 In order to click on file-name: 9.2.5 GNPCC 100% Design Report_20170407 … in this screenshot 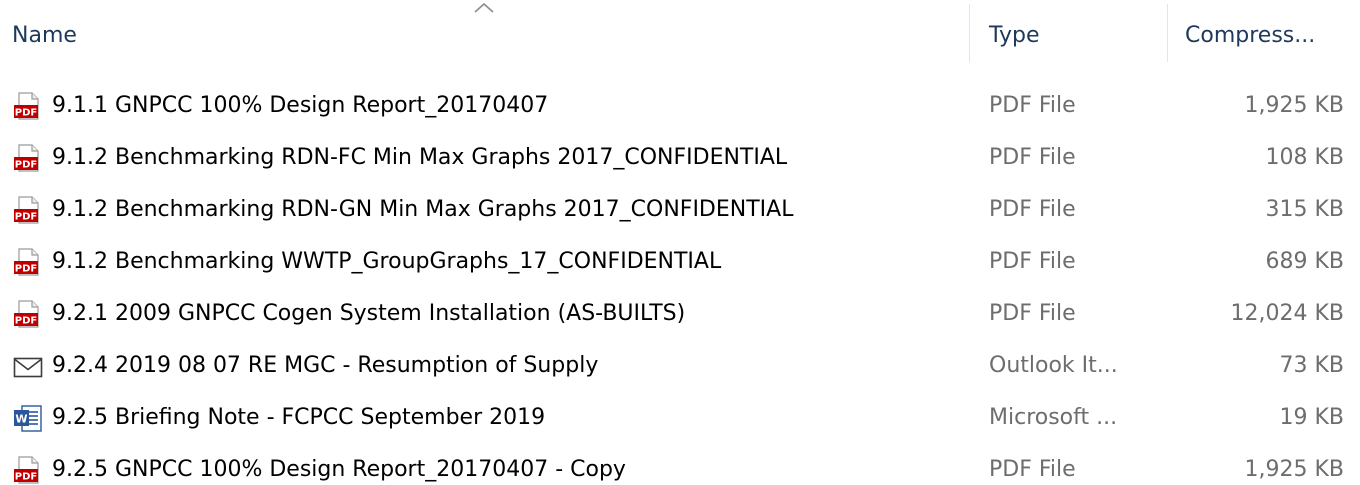, I will do `click(339, 469)`.